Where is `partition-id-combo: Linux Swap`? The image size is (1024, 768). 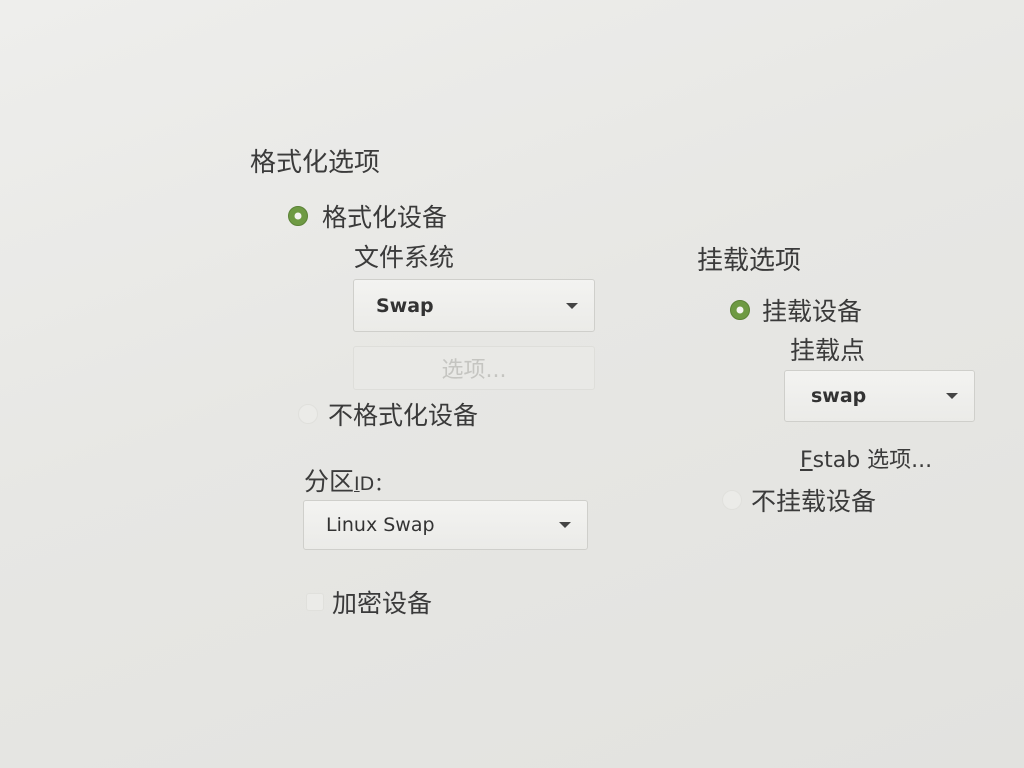 partition-id-combo: Linux Swap is located at coordinates (445, 525).